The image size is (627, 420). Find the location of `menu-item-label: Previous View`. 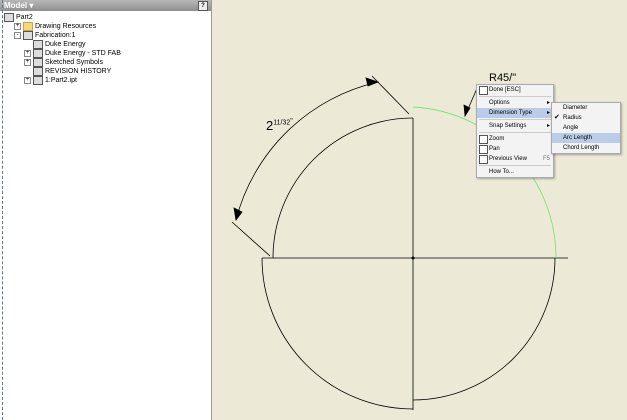

menu-item-label: Previous View is located at coordinates (508, 159).